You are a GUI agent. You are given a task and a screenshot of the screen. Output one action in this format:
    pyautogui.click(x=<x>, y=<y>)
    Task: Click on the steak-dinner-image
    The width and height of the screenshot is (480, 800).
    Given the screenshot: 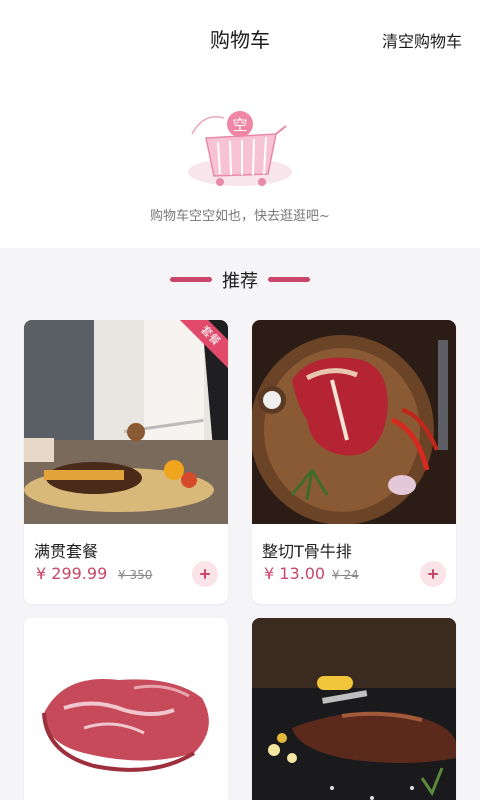 What is the action you would take?
    pyautogui.click(x=126, y=422)
    